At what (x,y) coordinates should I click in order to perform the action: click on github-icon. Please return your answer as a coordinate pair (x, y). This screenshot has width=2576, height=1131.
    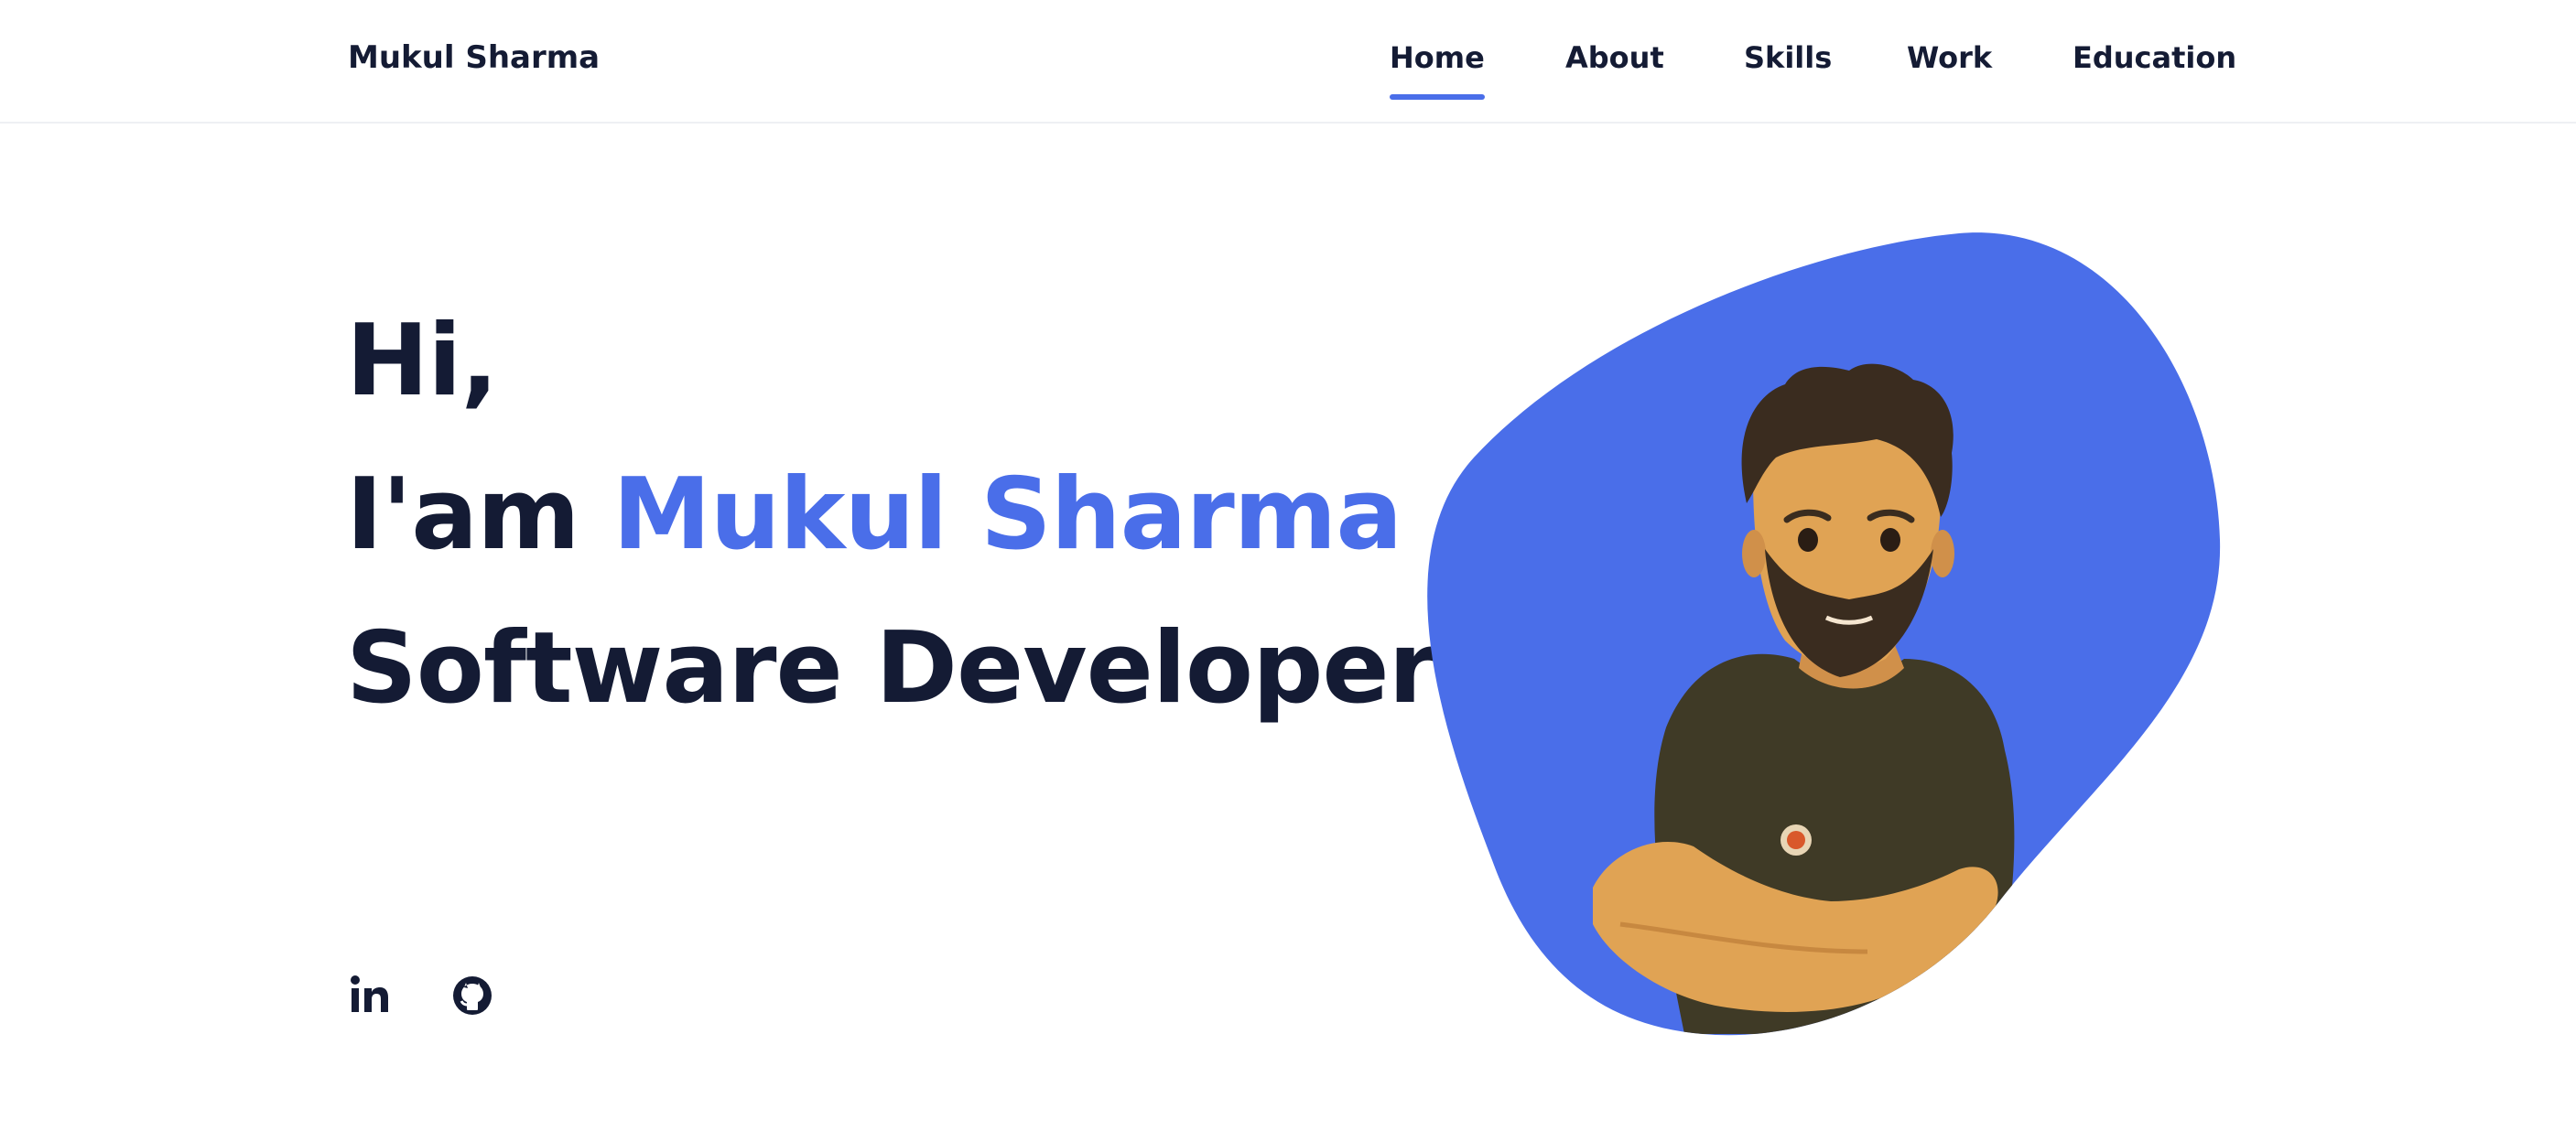
    Looking at the image, I should click on (473, 995).